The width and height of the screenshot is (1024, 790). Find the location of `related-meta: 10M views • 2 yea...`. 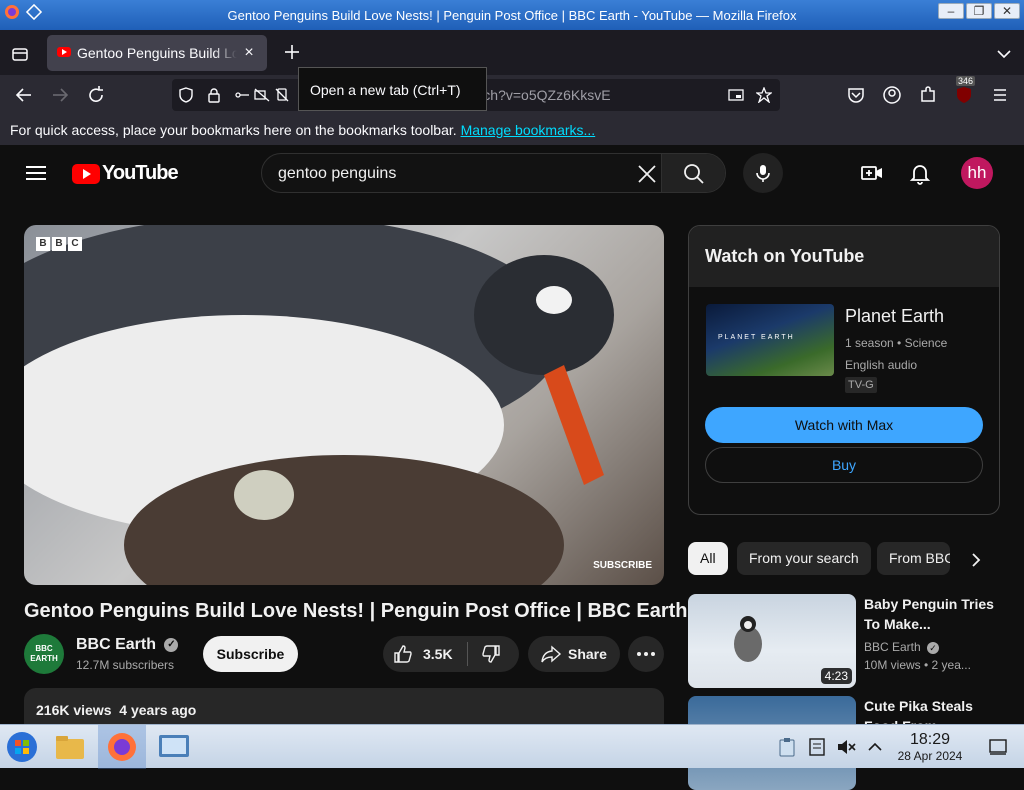

related-meta: 10M views • 2 yea... is located at coordinates (917, 665).